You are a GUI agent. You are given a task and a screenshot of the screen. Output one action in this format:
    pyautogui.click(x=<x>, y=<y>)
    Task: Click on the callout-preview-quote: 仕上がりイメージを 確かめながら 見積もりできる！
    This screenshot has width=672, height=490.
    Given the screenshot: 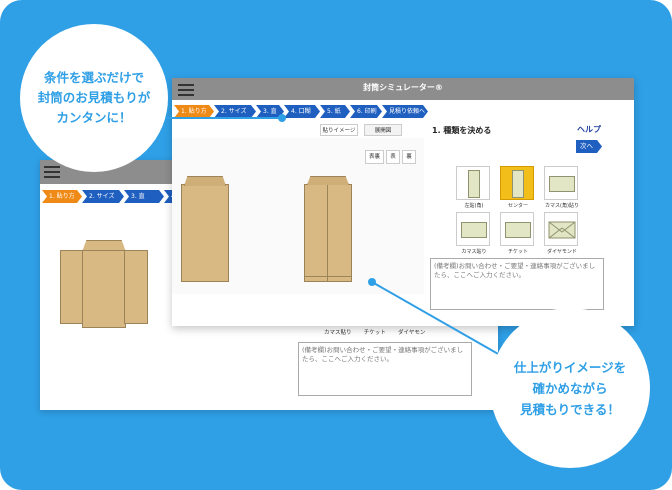 What is the action you would take?
    pyautogui.click(x=570, y=388)
    